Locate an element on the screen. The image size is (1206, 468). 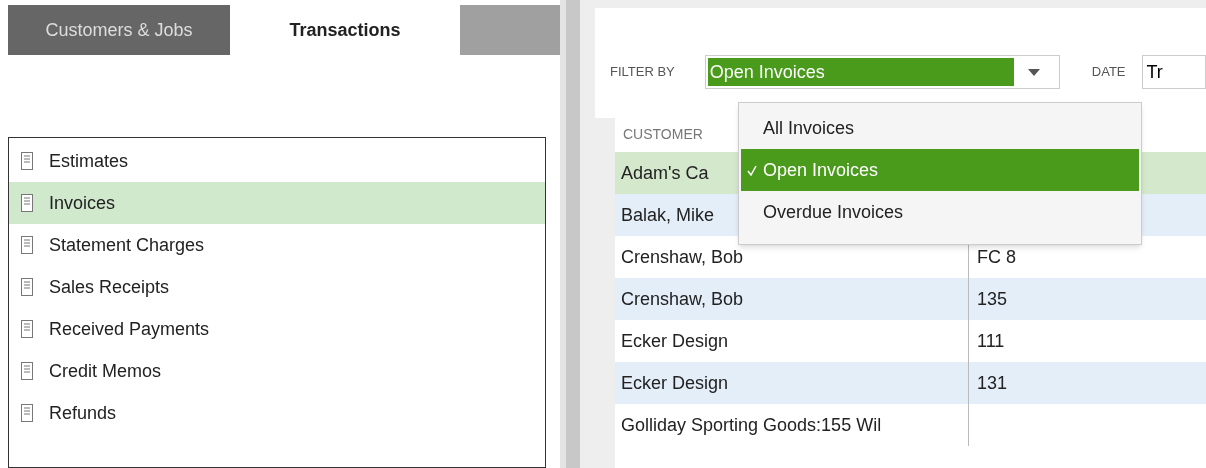
splitter is located at coordinates (570, 234).